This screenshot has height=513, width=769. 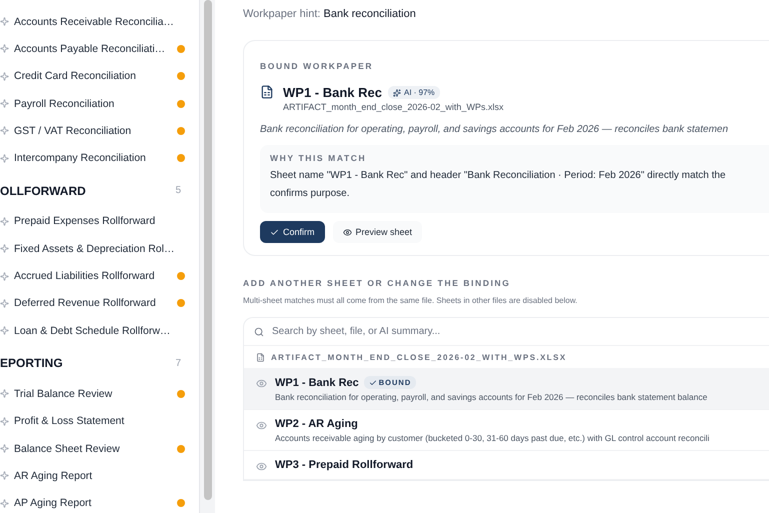 What do you see at coordinates (95, 276) in the screenshot?
I see `sidebar-item: Accrued Liabilities Rollforward` at bounding box center [95, 276].